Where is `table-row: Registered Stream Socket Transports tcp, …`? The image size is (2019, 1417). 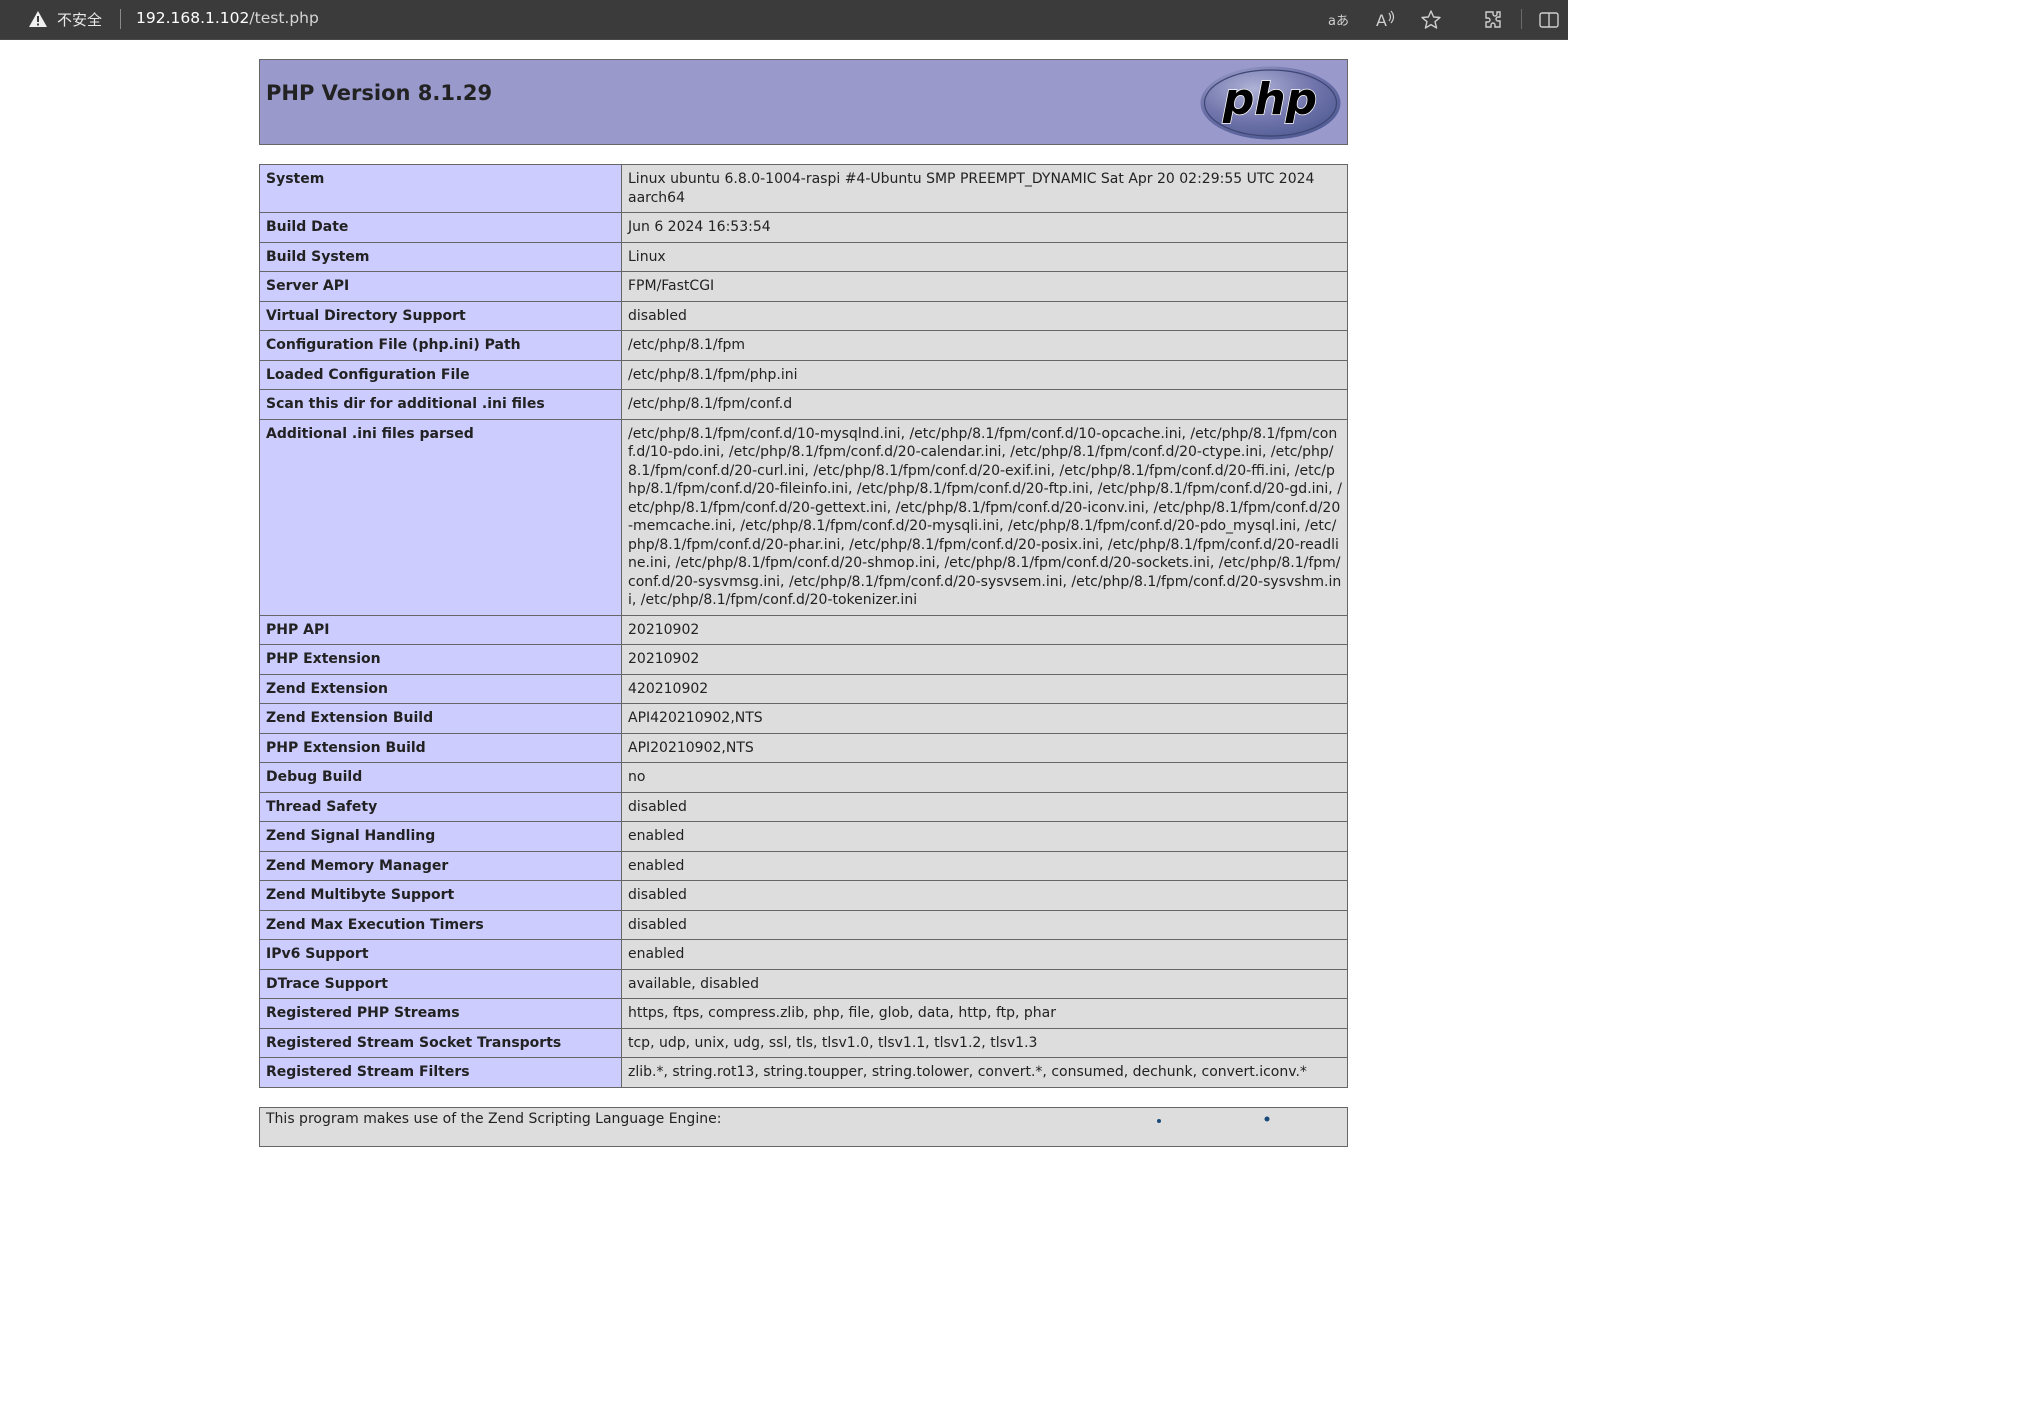 table-row: Registered Stream Socket Transports tcp, … is located at coordinates (803, 1042).